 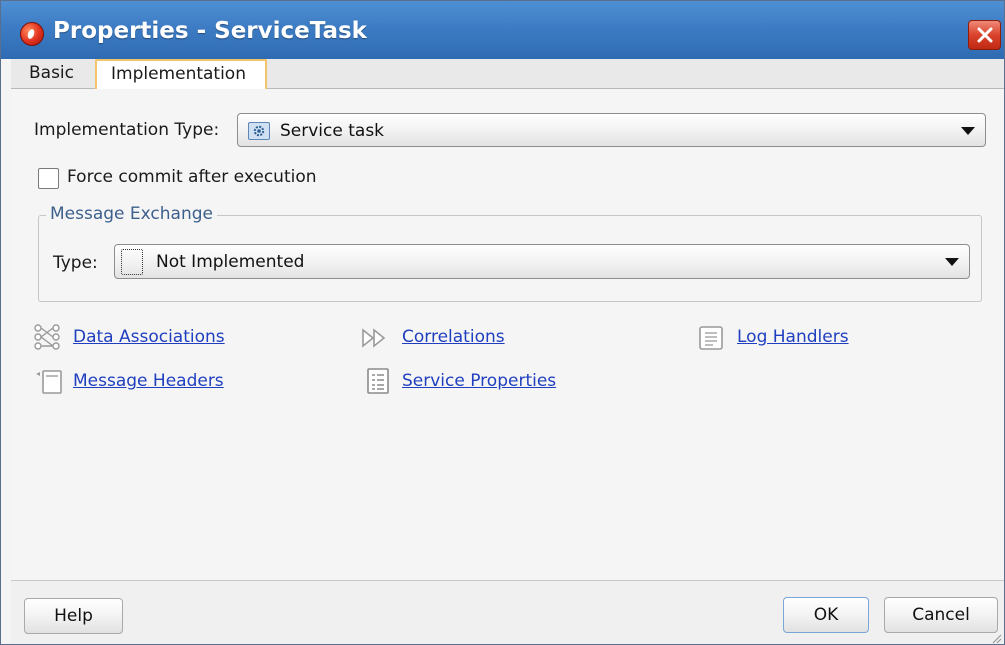 I want to click on data-associations-icon, so click(x=47, y=337).